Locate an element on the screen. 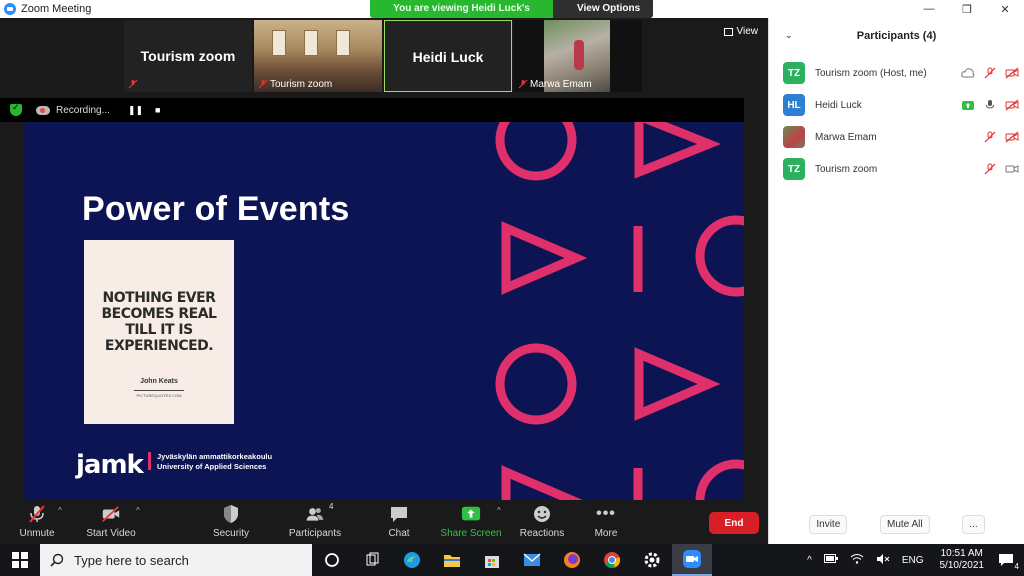 This screenshot has height=576, width=1024. participants-panel-title: Participants (4) is located at coordinates (896, 36).